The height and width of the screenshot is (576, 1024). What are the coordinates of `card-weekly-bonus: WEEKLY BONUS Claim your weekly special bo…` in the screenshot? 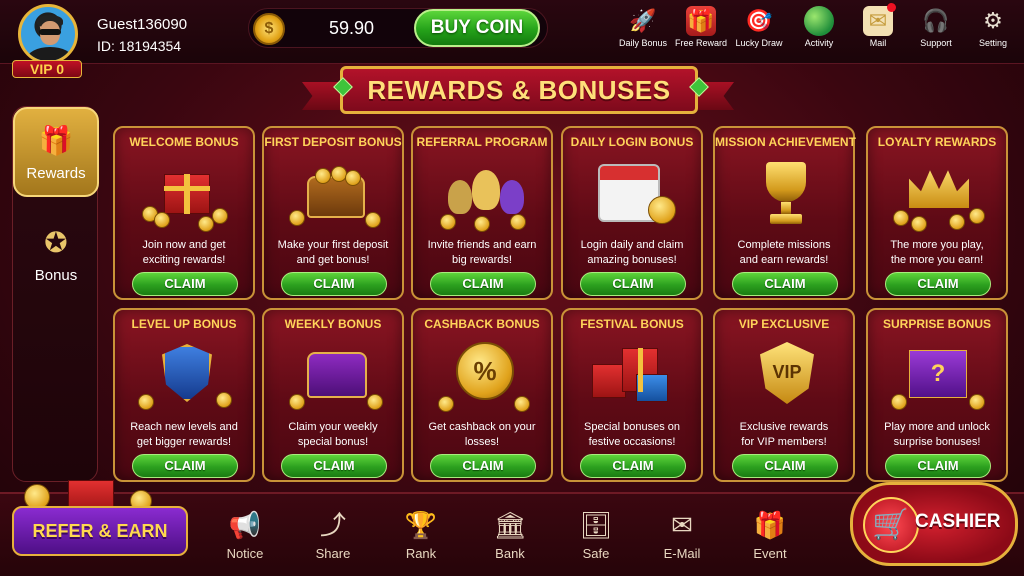 It's located at (333, 395).